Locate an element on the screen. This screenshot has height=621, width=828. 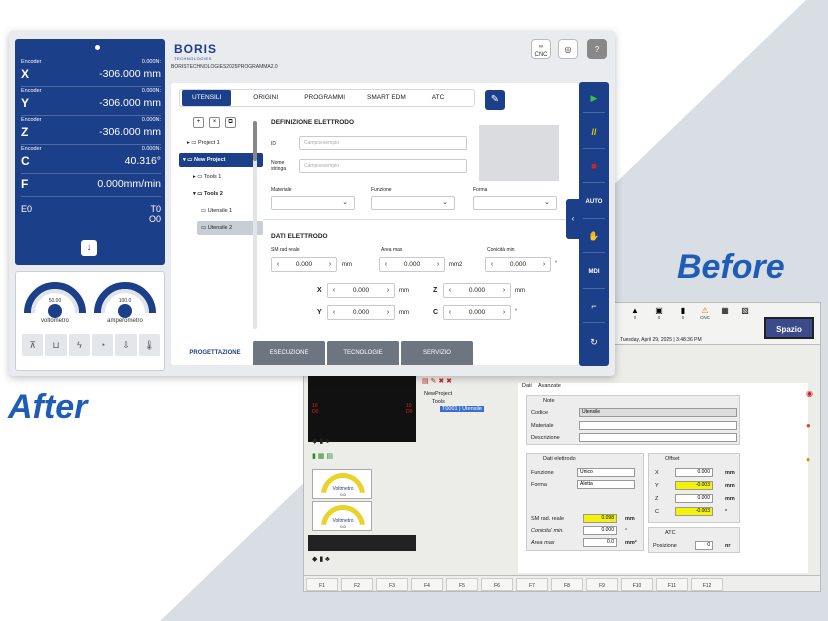
tree-item-tools-1: ▸ ▭ Tools 1 is located at coordinates (226, 177).